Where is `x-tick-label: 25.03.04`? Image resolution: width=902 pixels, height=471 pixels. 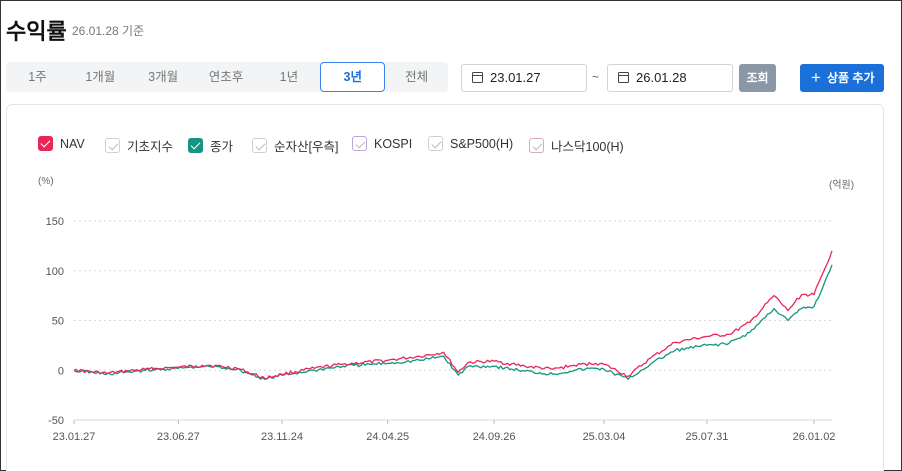
x-tick-label: 25.03.04 is located at coordinates (604, 437).